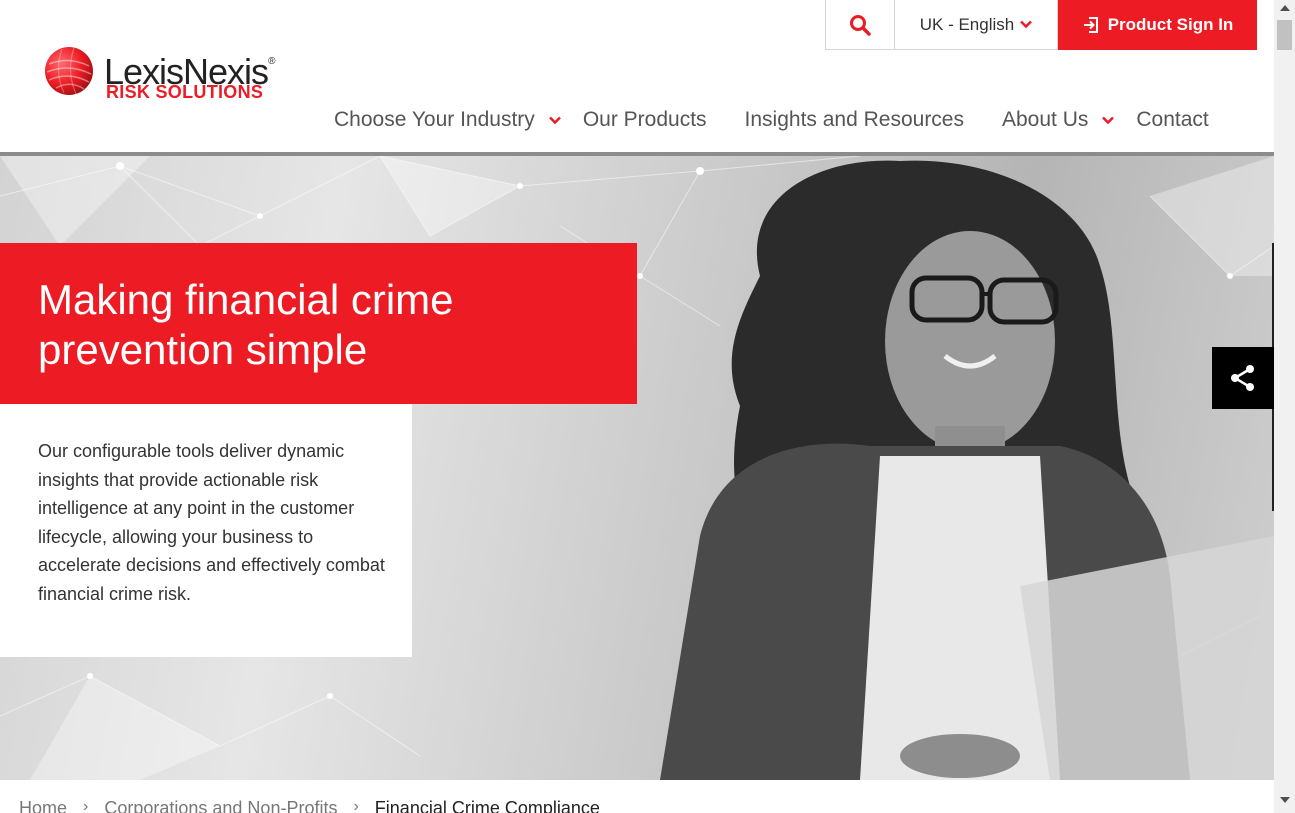 This screenshot has height=813, width=1295. What do you see at coordinates (434, 119) in the screenshot?
I see `nav-label: Choose Your Industry` at bounding box center [434, 119].